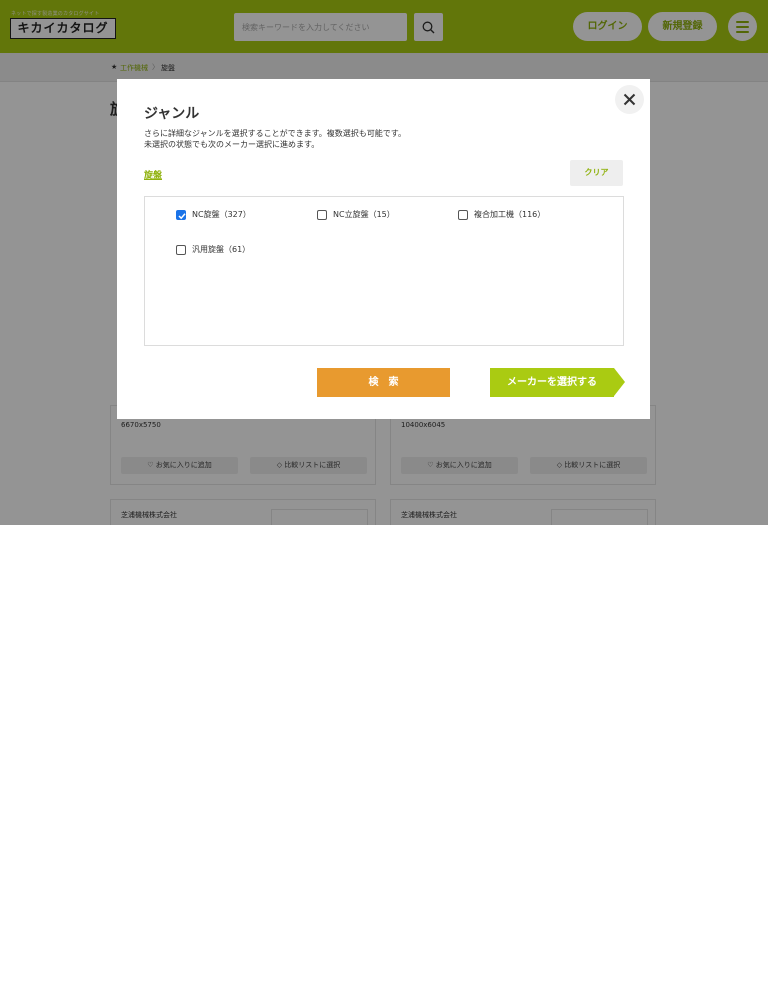 Image resolution: width=768 pixels, height=999 pixels. What do you see at coordinates (153, 174) in the screenshot?
I see `current-genre-link: 旋盤` at bounding box center [153, 174].